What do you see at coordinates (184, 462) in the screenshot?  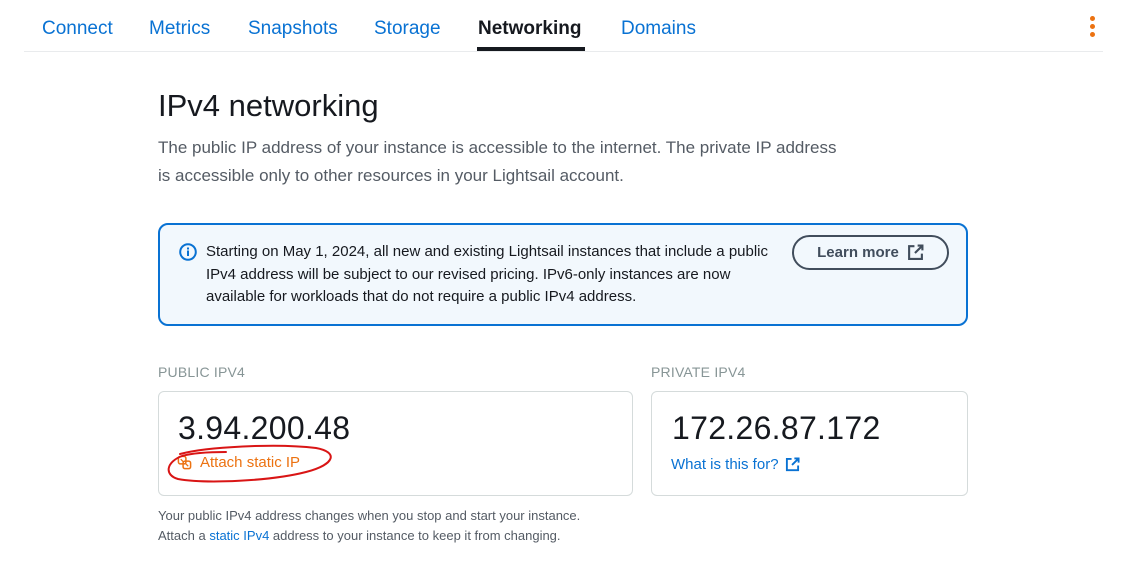 I see `static-ip-icon` at bounding box center [184, 462].